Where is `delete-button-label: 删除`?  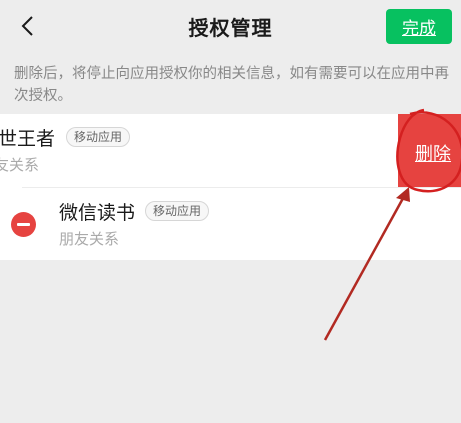 delete-button-label: 删除 is located at coordinates (433, 154).